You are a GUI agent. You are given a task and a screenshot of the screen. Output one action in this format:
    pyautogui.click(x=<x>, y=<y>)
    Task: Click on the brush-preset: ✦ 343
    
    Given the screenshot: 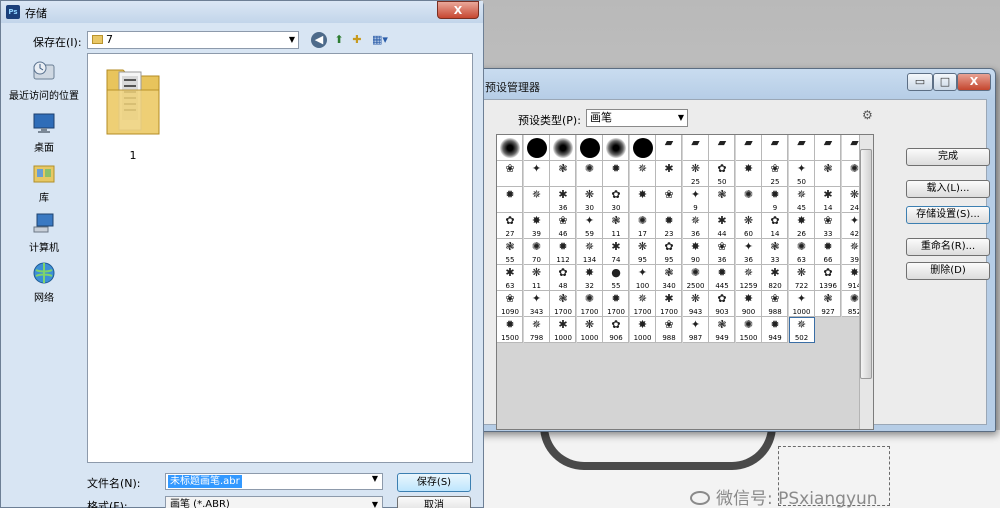 What is the action you would take?
    pyautogui.click(x=536, y=304)
    